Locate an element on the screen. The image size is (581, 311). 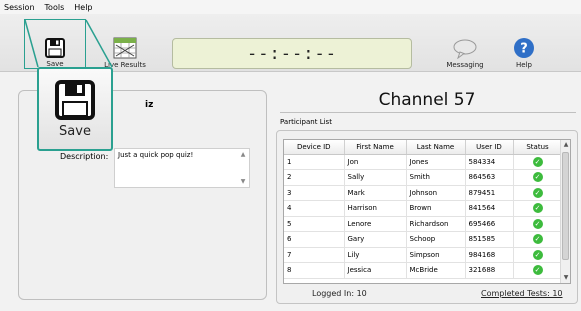
table-row: 1 Jon Jones 584334 ✓ is located at coordinates (423, 162).